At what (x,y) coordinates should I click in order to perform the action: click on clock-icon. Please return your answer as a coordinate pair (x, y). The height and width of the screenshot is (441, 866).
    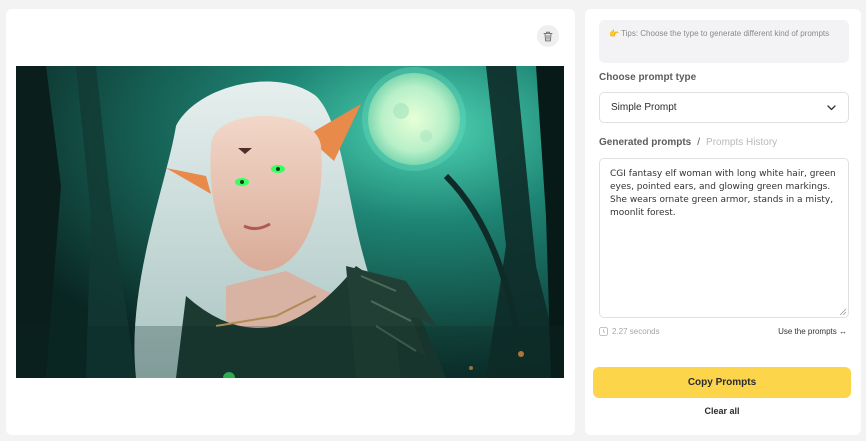
    Looking at the image, I should click on (603, 331).